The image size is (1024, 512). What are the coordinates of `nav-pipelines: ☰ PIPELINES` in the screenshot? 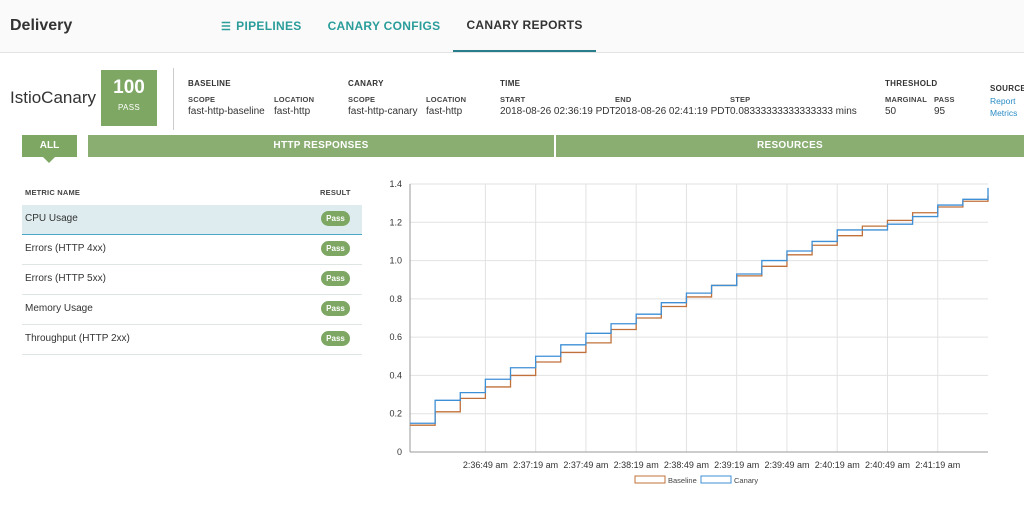 It's located at (261, 26).